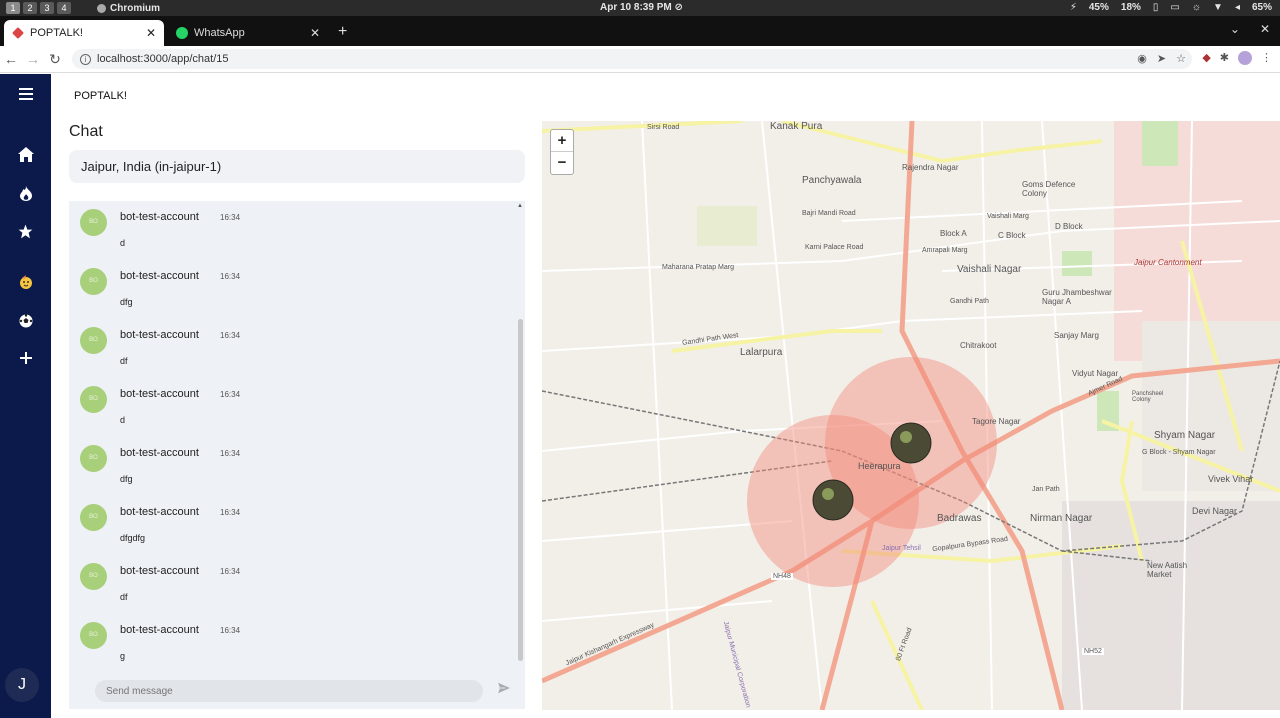 The width and height of the screenshot is (1280, 718). What do you see at coordinates (1237, 7) in the screenshot?
I see `volume-icon: ◂` at bounding box center [1237, 7].